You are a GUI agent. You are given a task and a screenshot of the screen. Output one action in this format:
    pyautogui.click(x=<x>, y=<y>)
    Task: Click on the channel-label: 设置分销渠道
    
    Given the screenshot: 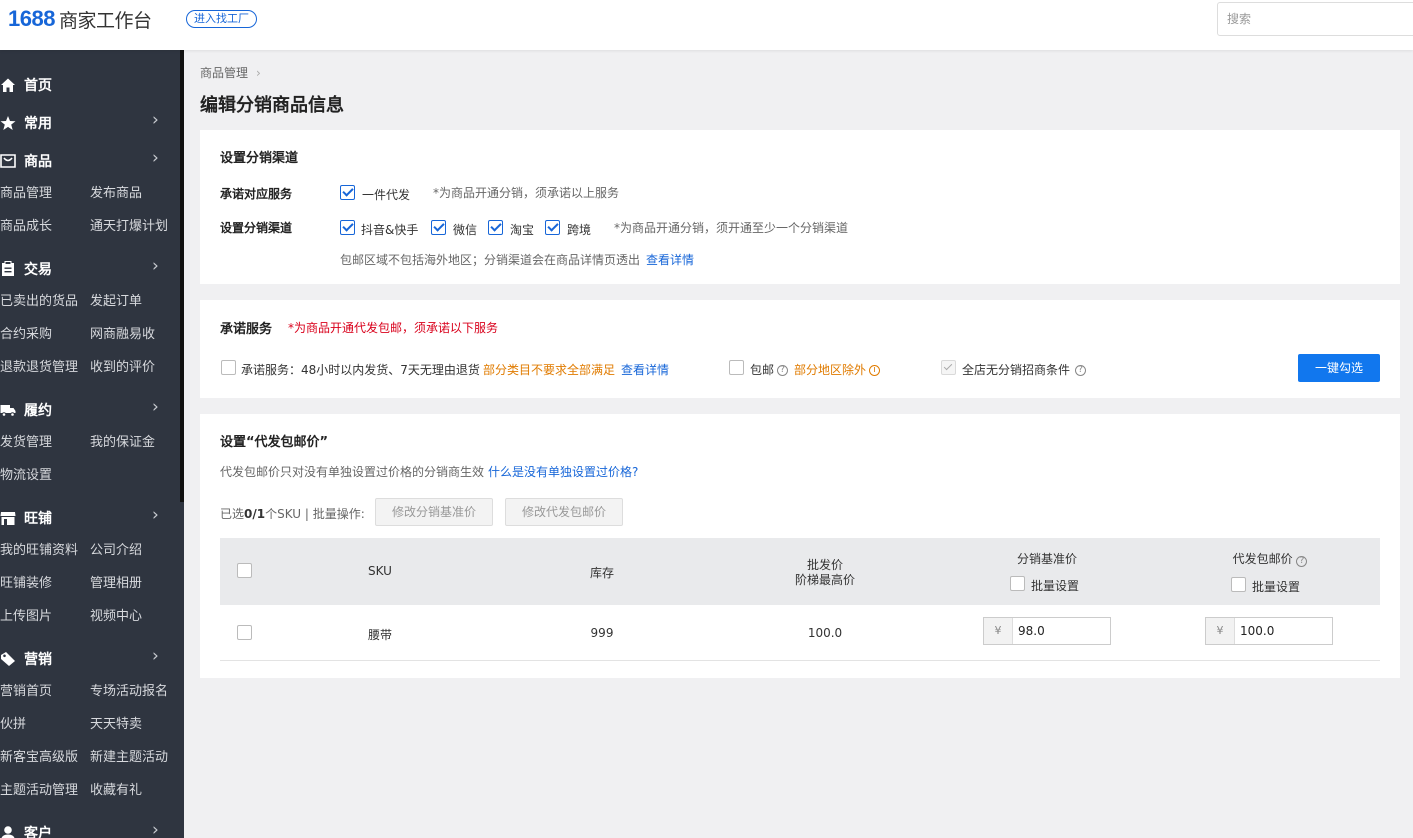 What is the action you would take?
    pyautogui.click(x=256, y=228)
    